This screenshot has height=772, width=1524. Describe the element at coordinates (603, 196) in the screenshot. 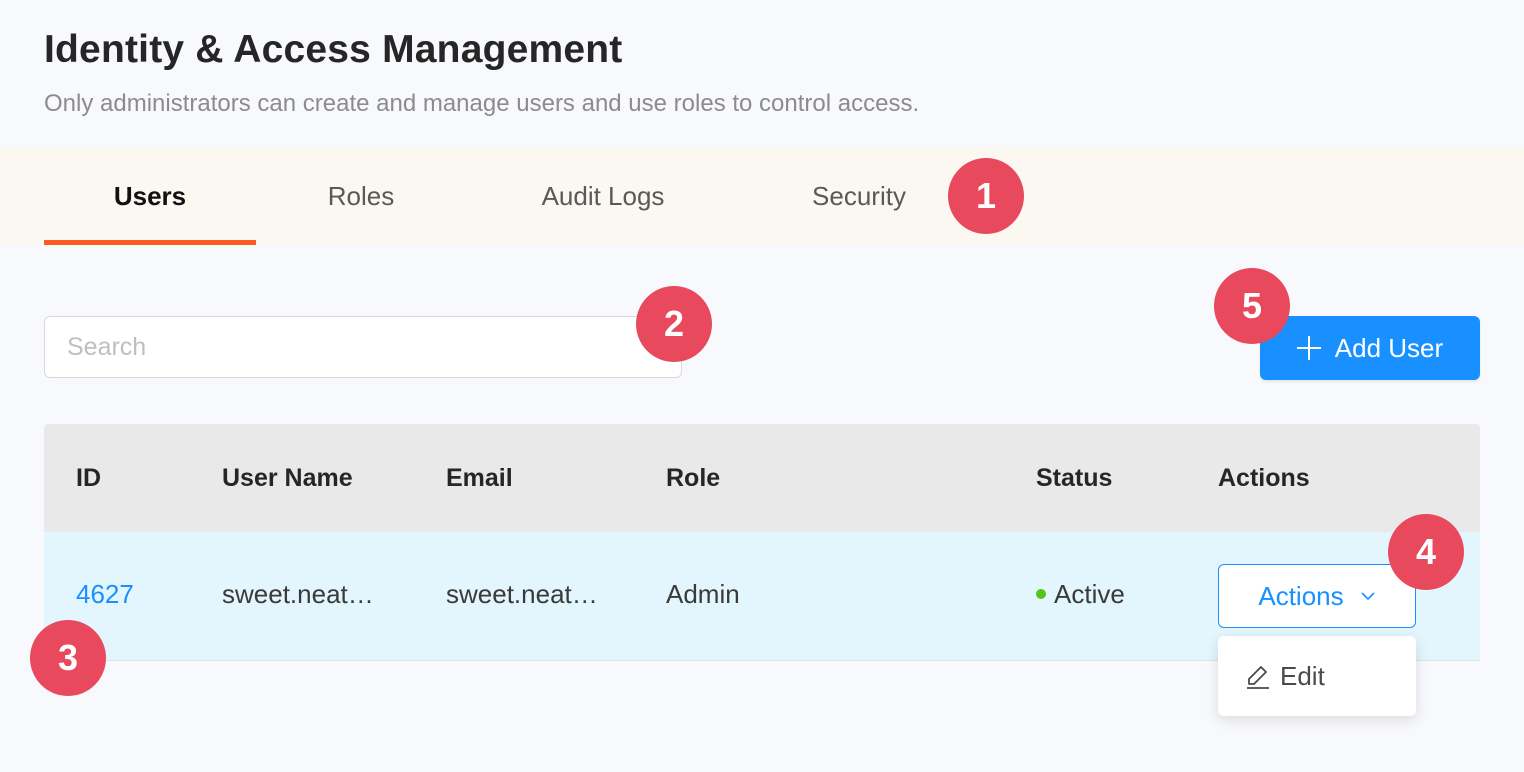

I see `tab-audit-logs: Audit Logs` at that location.